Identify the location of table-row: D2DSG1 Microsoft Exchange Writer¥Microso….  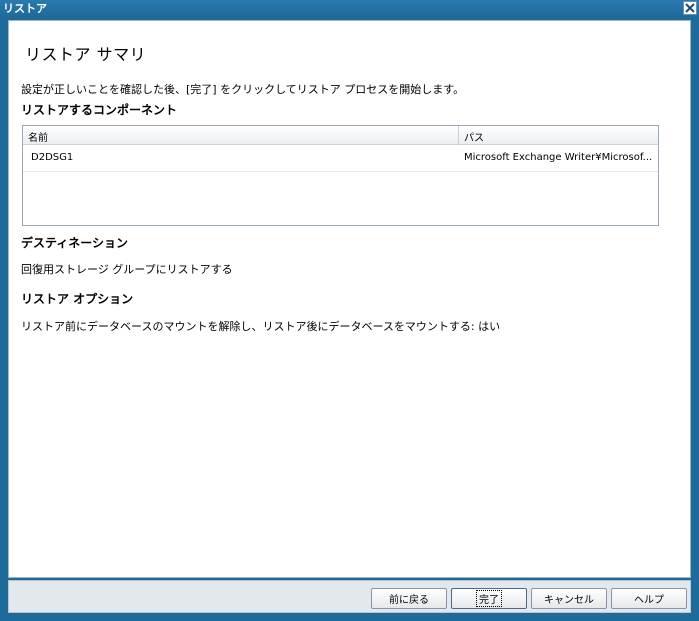
(340, 158).